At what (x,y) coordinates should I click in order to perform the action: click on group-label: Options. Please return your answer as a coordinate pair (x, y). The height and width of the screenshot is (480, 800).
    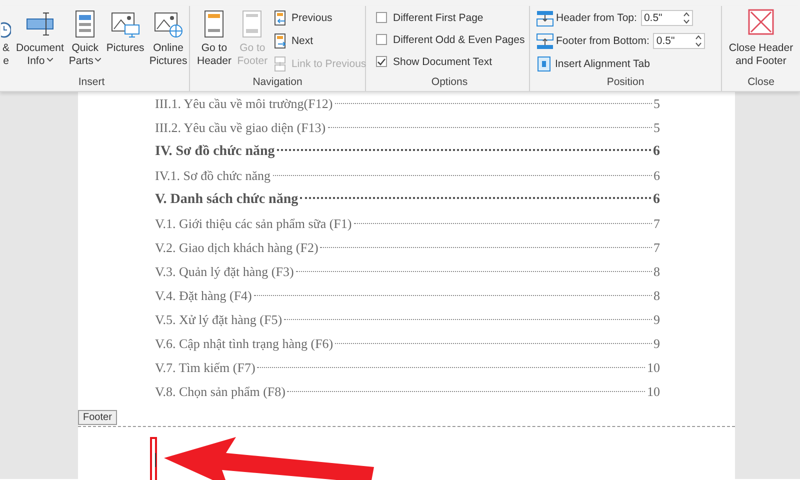
    Looking at the image, I should click on (449, 82).